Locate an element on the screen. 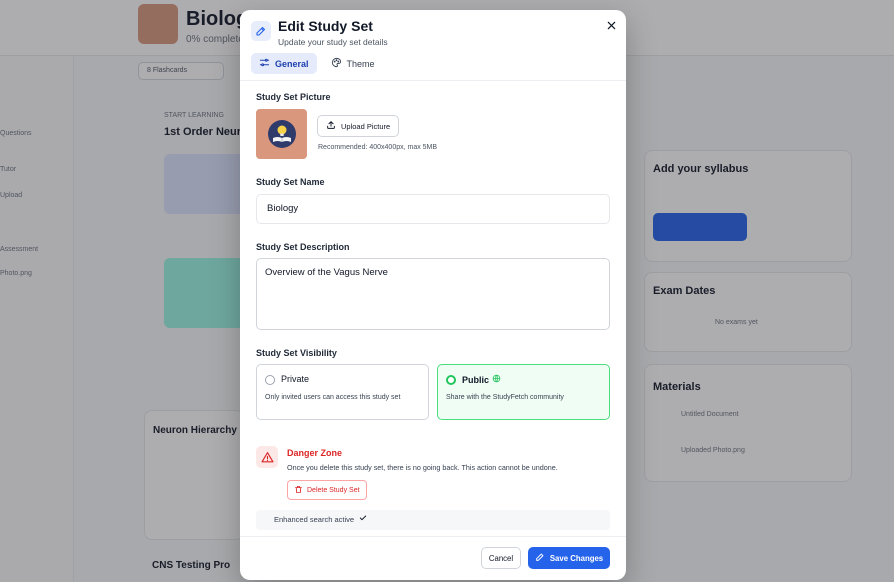 This screenshot has width=894, height=582. public-title-text: Public is located at coordinates (476, 379).